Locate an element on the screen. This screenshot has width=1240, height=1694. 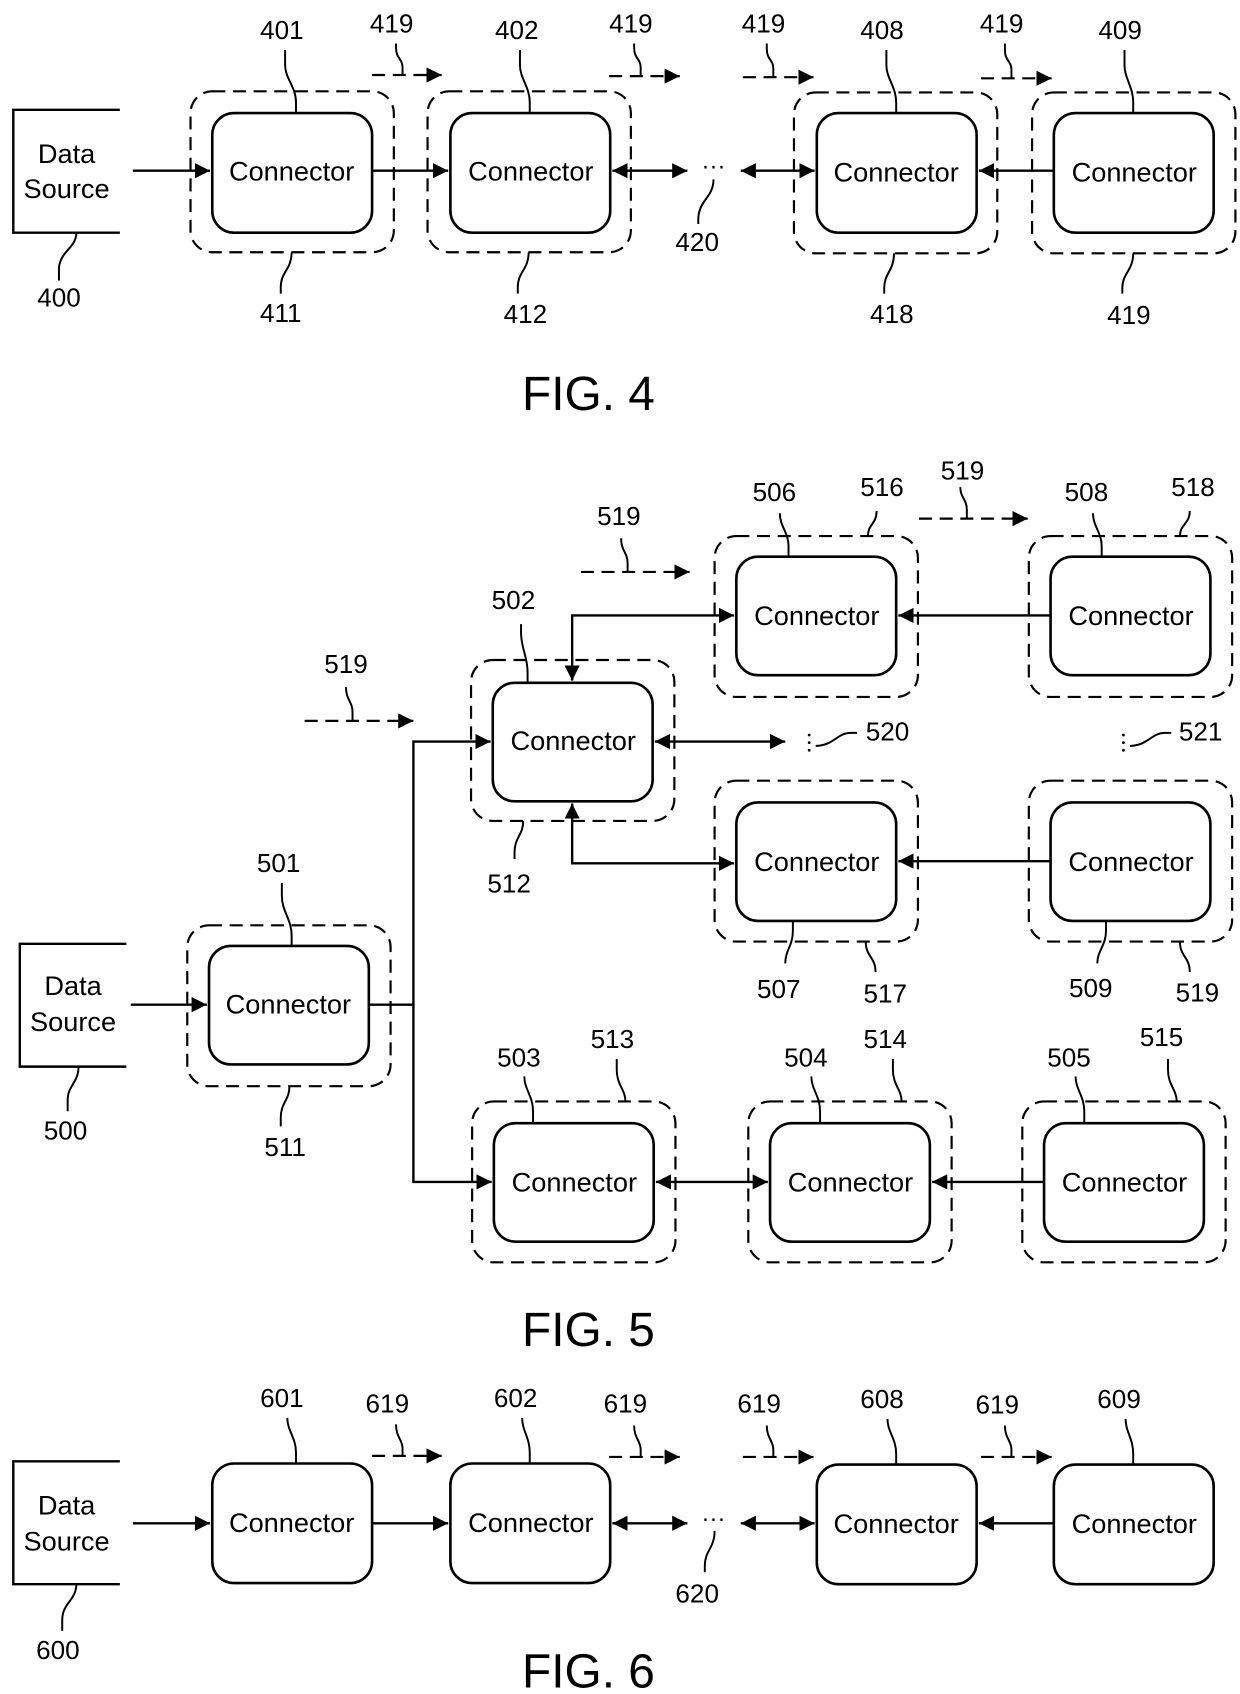
ref-label: 420 is located at coordinates (697, 242).